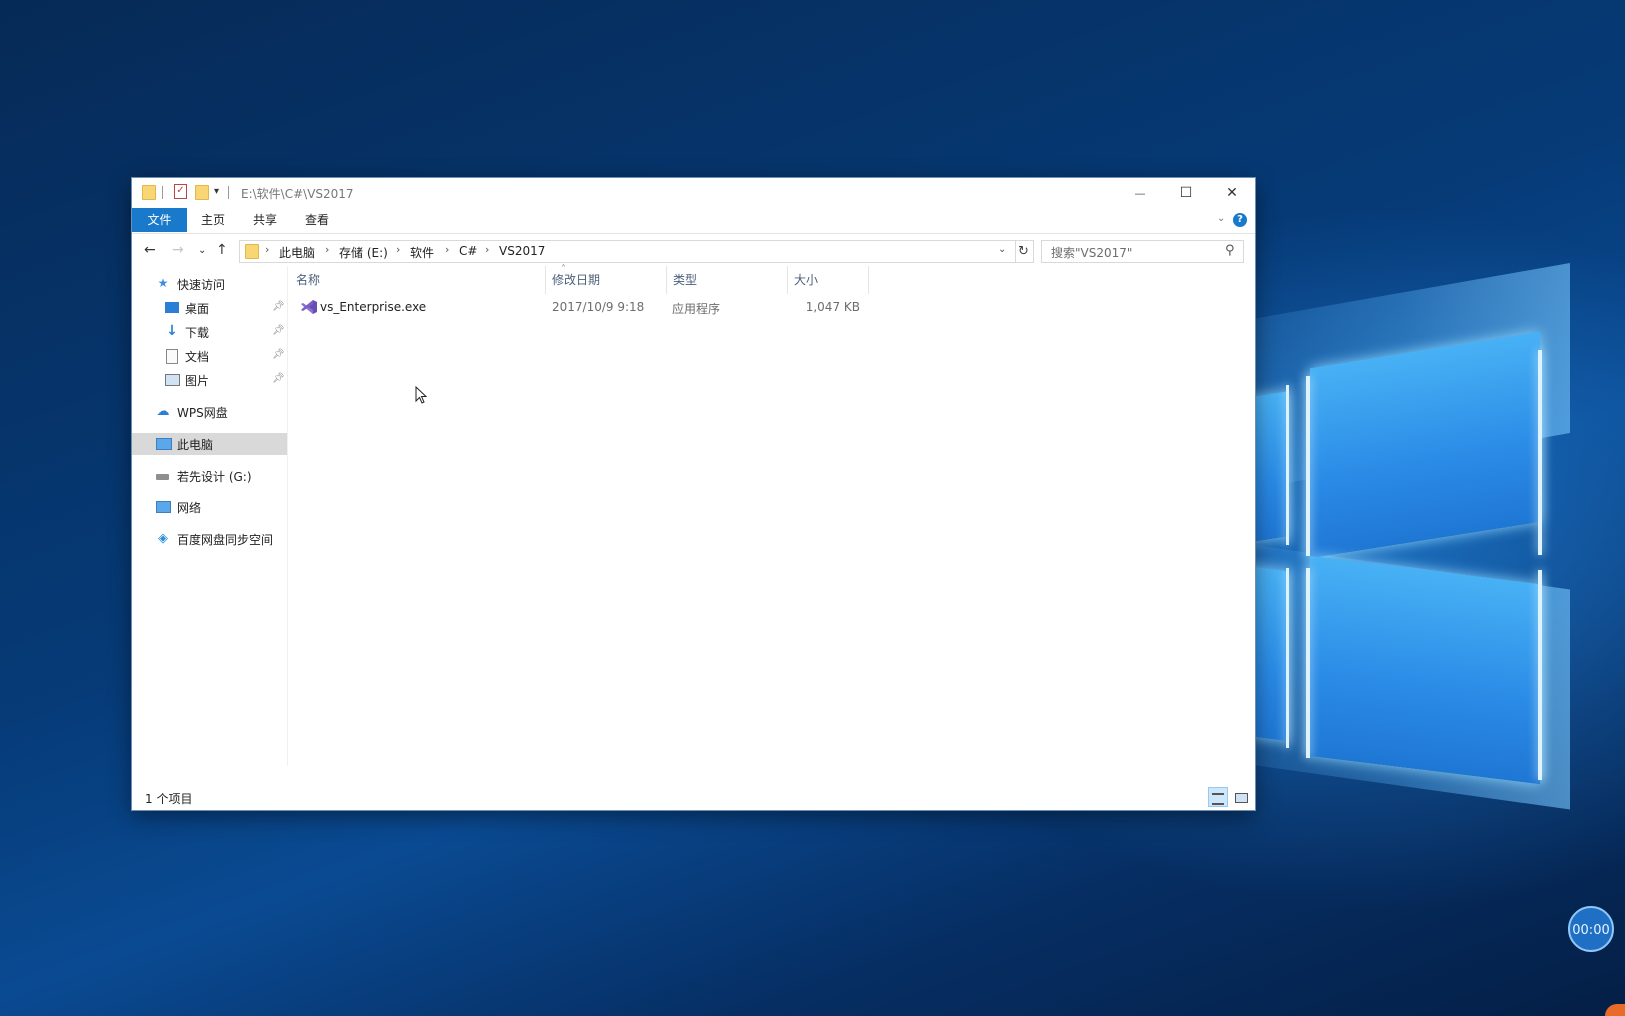 This screenshot has width=1625, height=1016. I want to click on minimize-icon: —, so click(1140, 193).